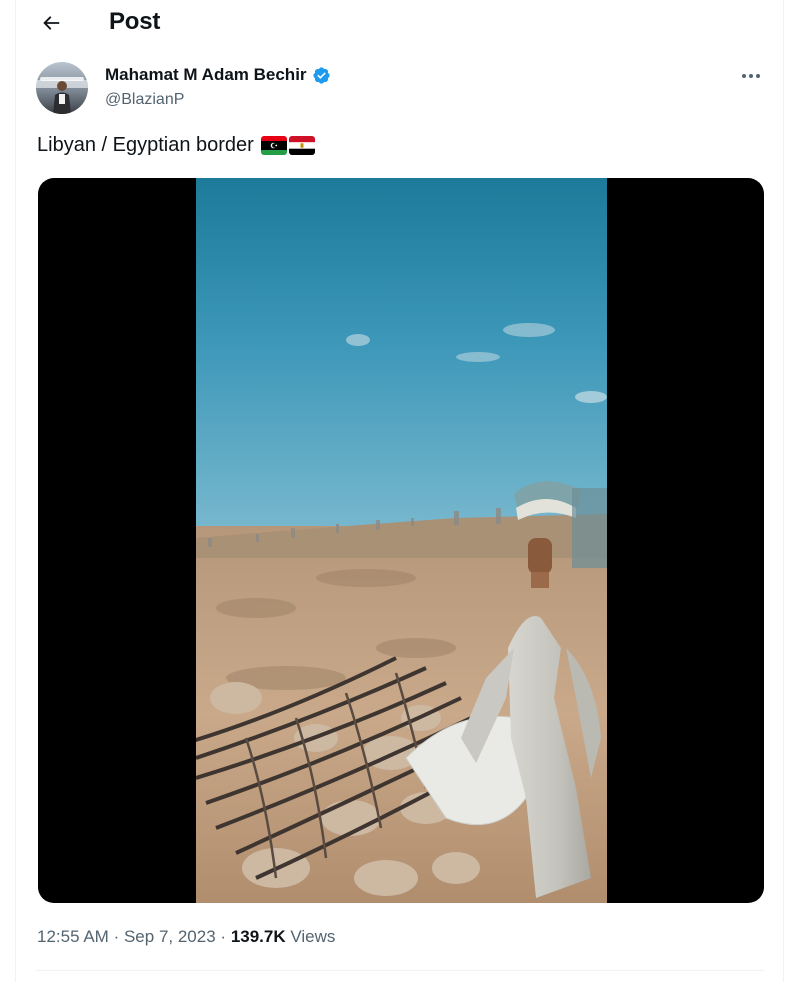  Describe the element at coordinates (258, 936) in the screenshot. I see `views-count: 139.7K` at that location.